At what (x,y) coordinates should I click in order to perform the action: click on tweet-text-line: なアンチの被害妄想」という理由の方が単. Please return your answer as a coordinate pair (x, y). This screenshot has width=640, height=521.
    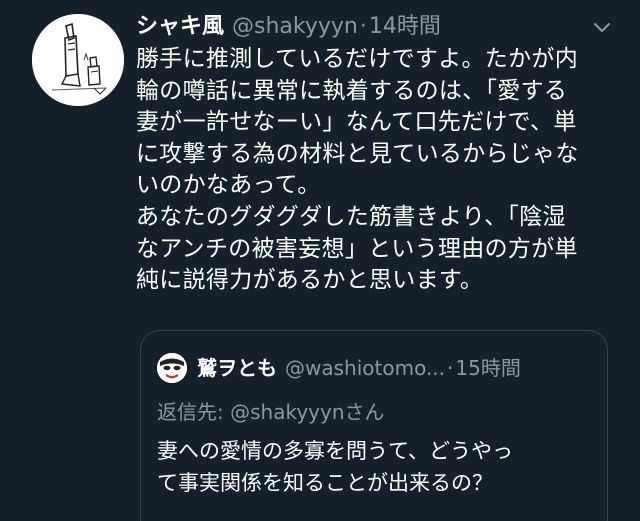
    Looking at the image, I should click on (357, 248).